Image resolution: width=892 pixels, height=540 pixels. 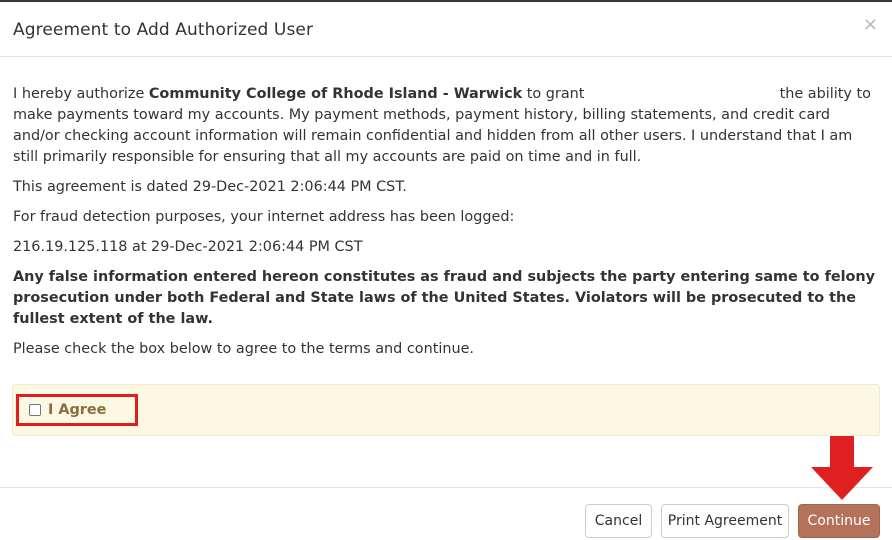 What do you see at coordinates (842, 468) in the screenshot?
I see `arrow-down-icon` at bounding box center [842, 468].